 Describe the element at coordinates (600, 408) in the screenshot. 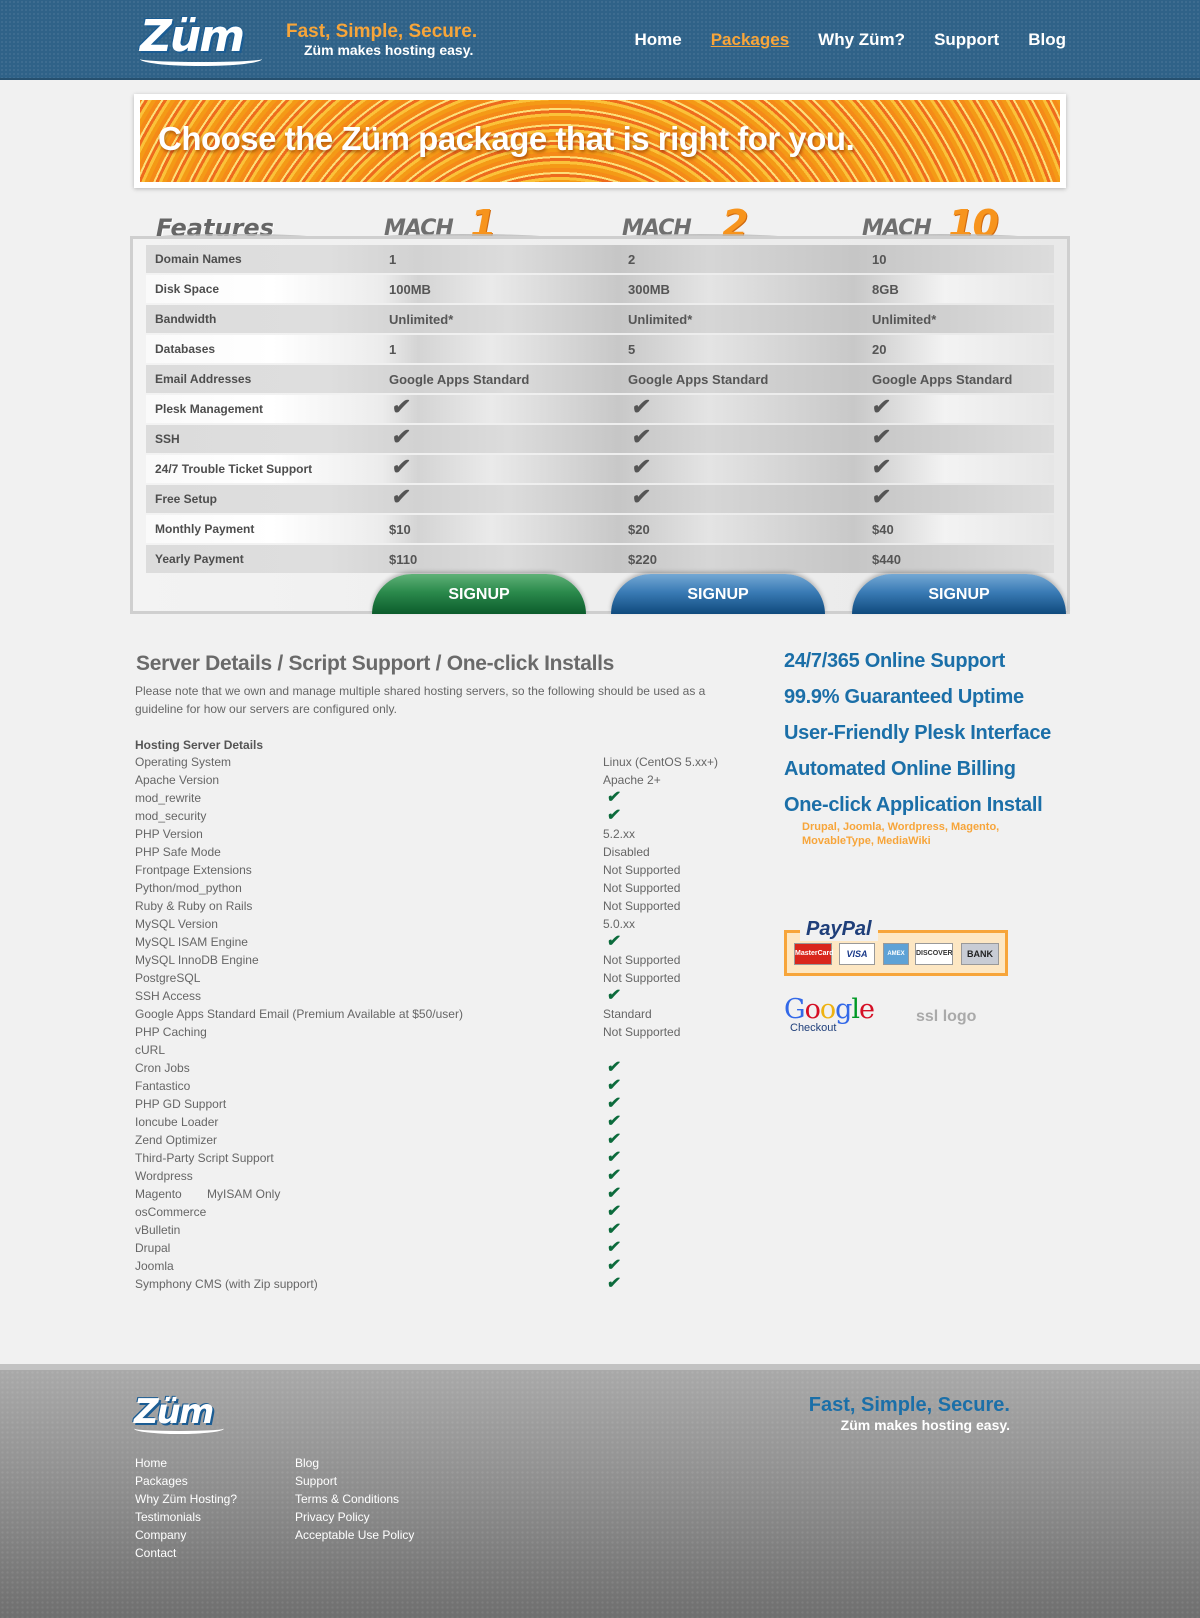

I see `table-row: Plesk Management ✔ ✔ ✔` at that location.